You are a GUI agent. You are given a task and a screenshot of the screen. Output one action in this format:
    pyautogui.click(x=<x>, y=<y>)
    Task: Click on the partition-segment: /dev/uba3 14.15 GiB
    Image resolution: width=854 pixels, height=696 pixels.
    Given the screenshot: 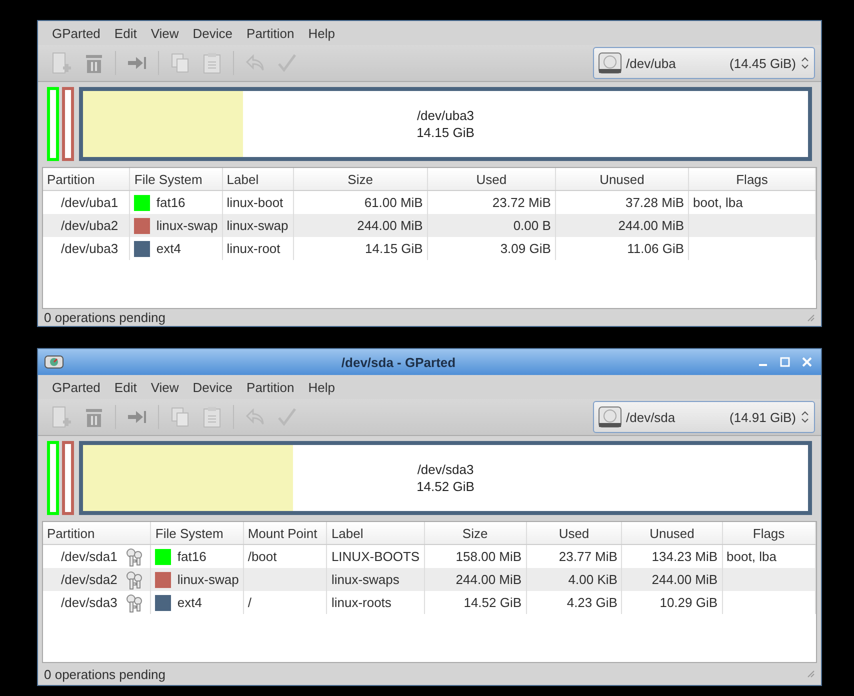 What is the action you would take?
    pyautogui.click(x=445, y=124)
    